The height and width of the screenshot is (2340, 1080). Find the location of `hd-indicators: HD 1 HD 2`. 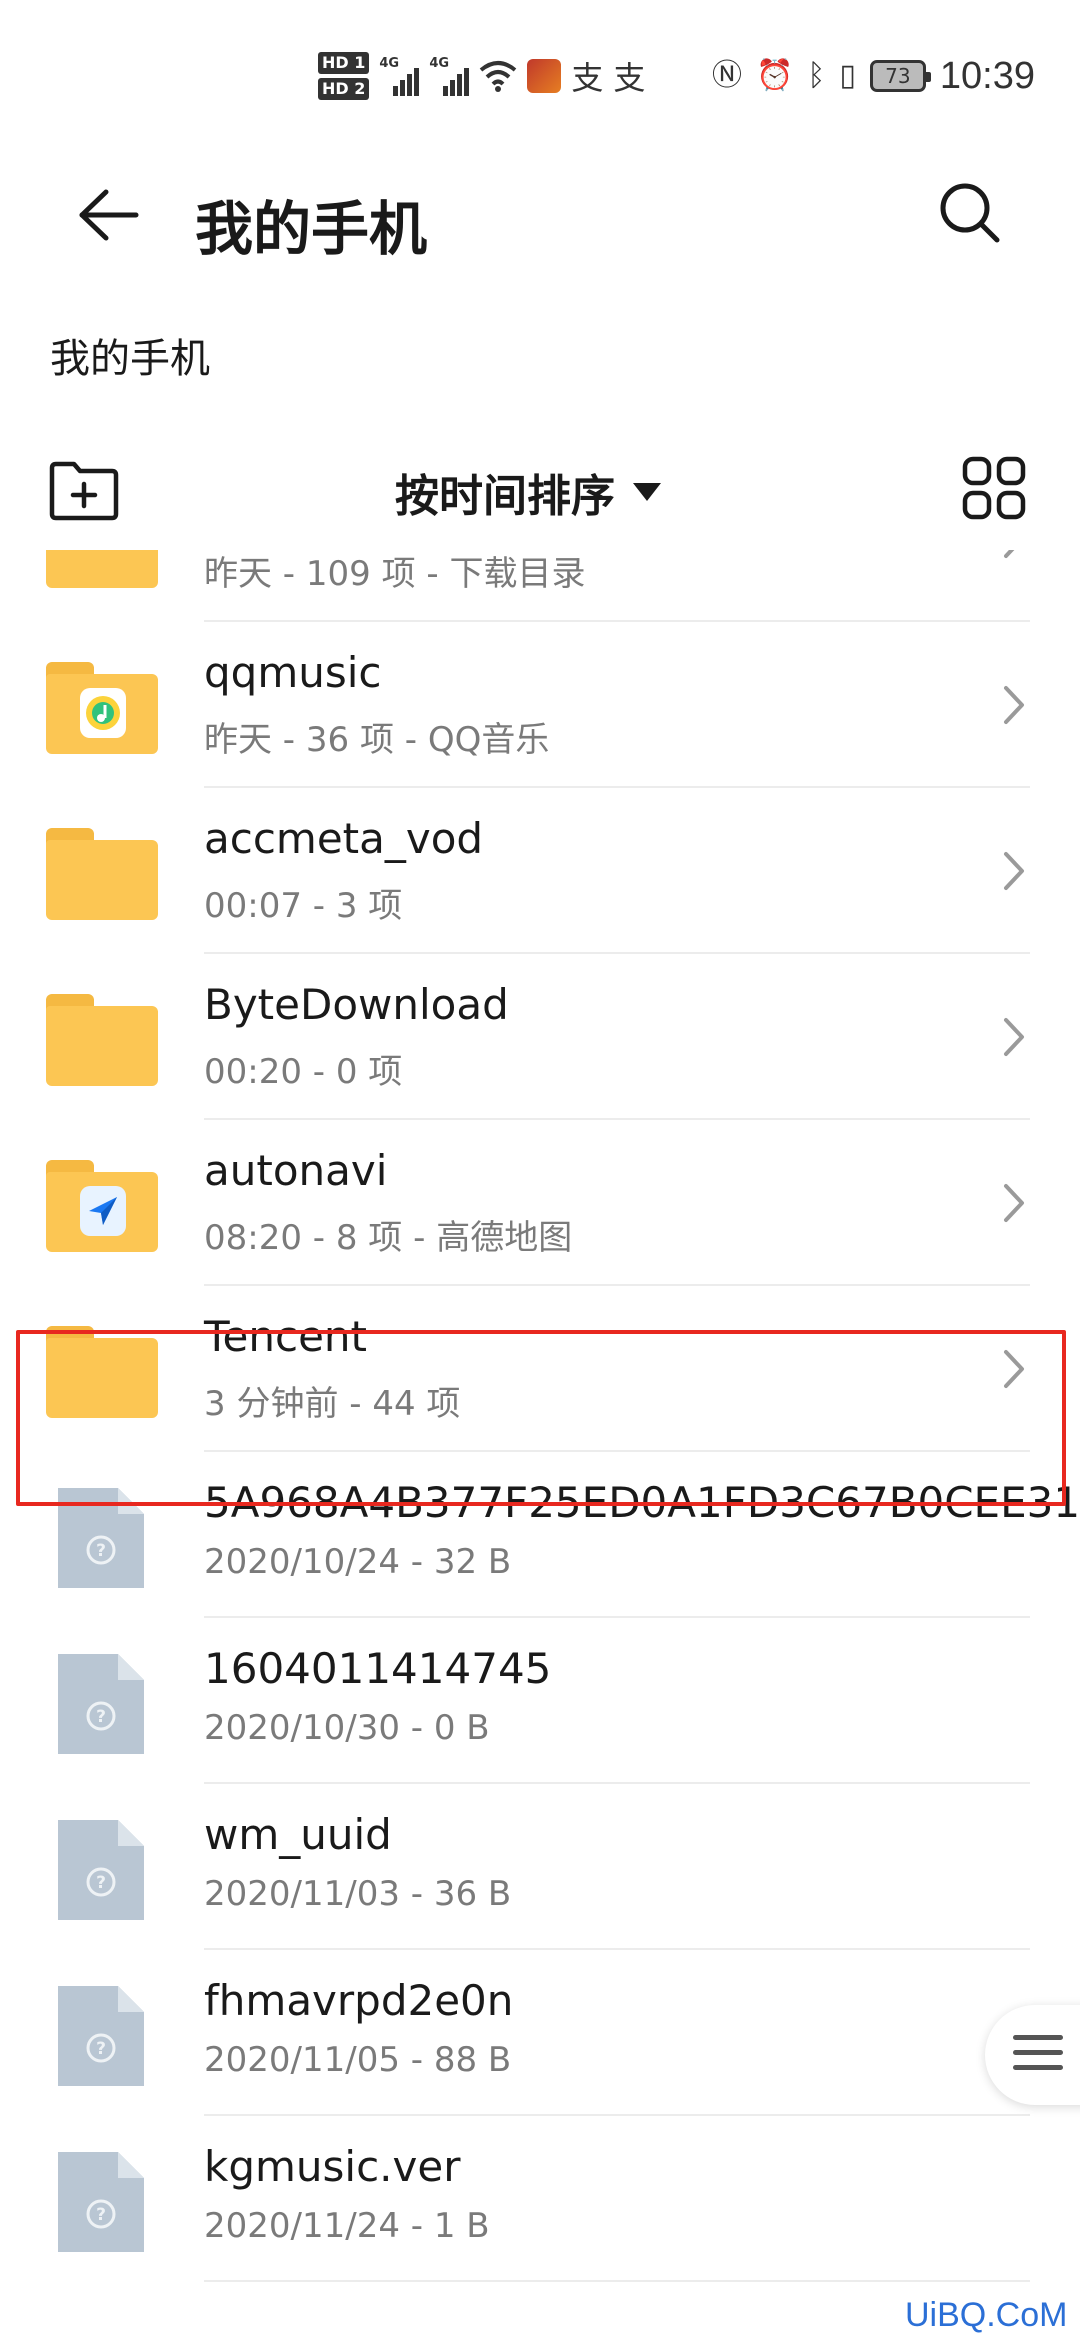

hd-indicators: HD 1 HD 2 is located at coordinates (344, 76).